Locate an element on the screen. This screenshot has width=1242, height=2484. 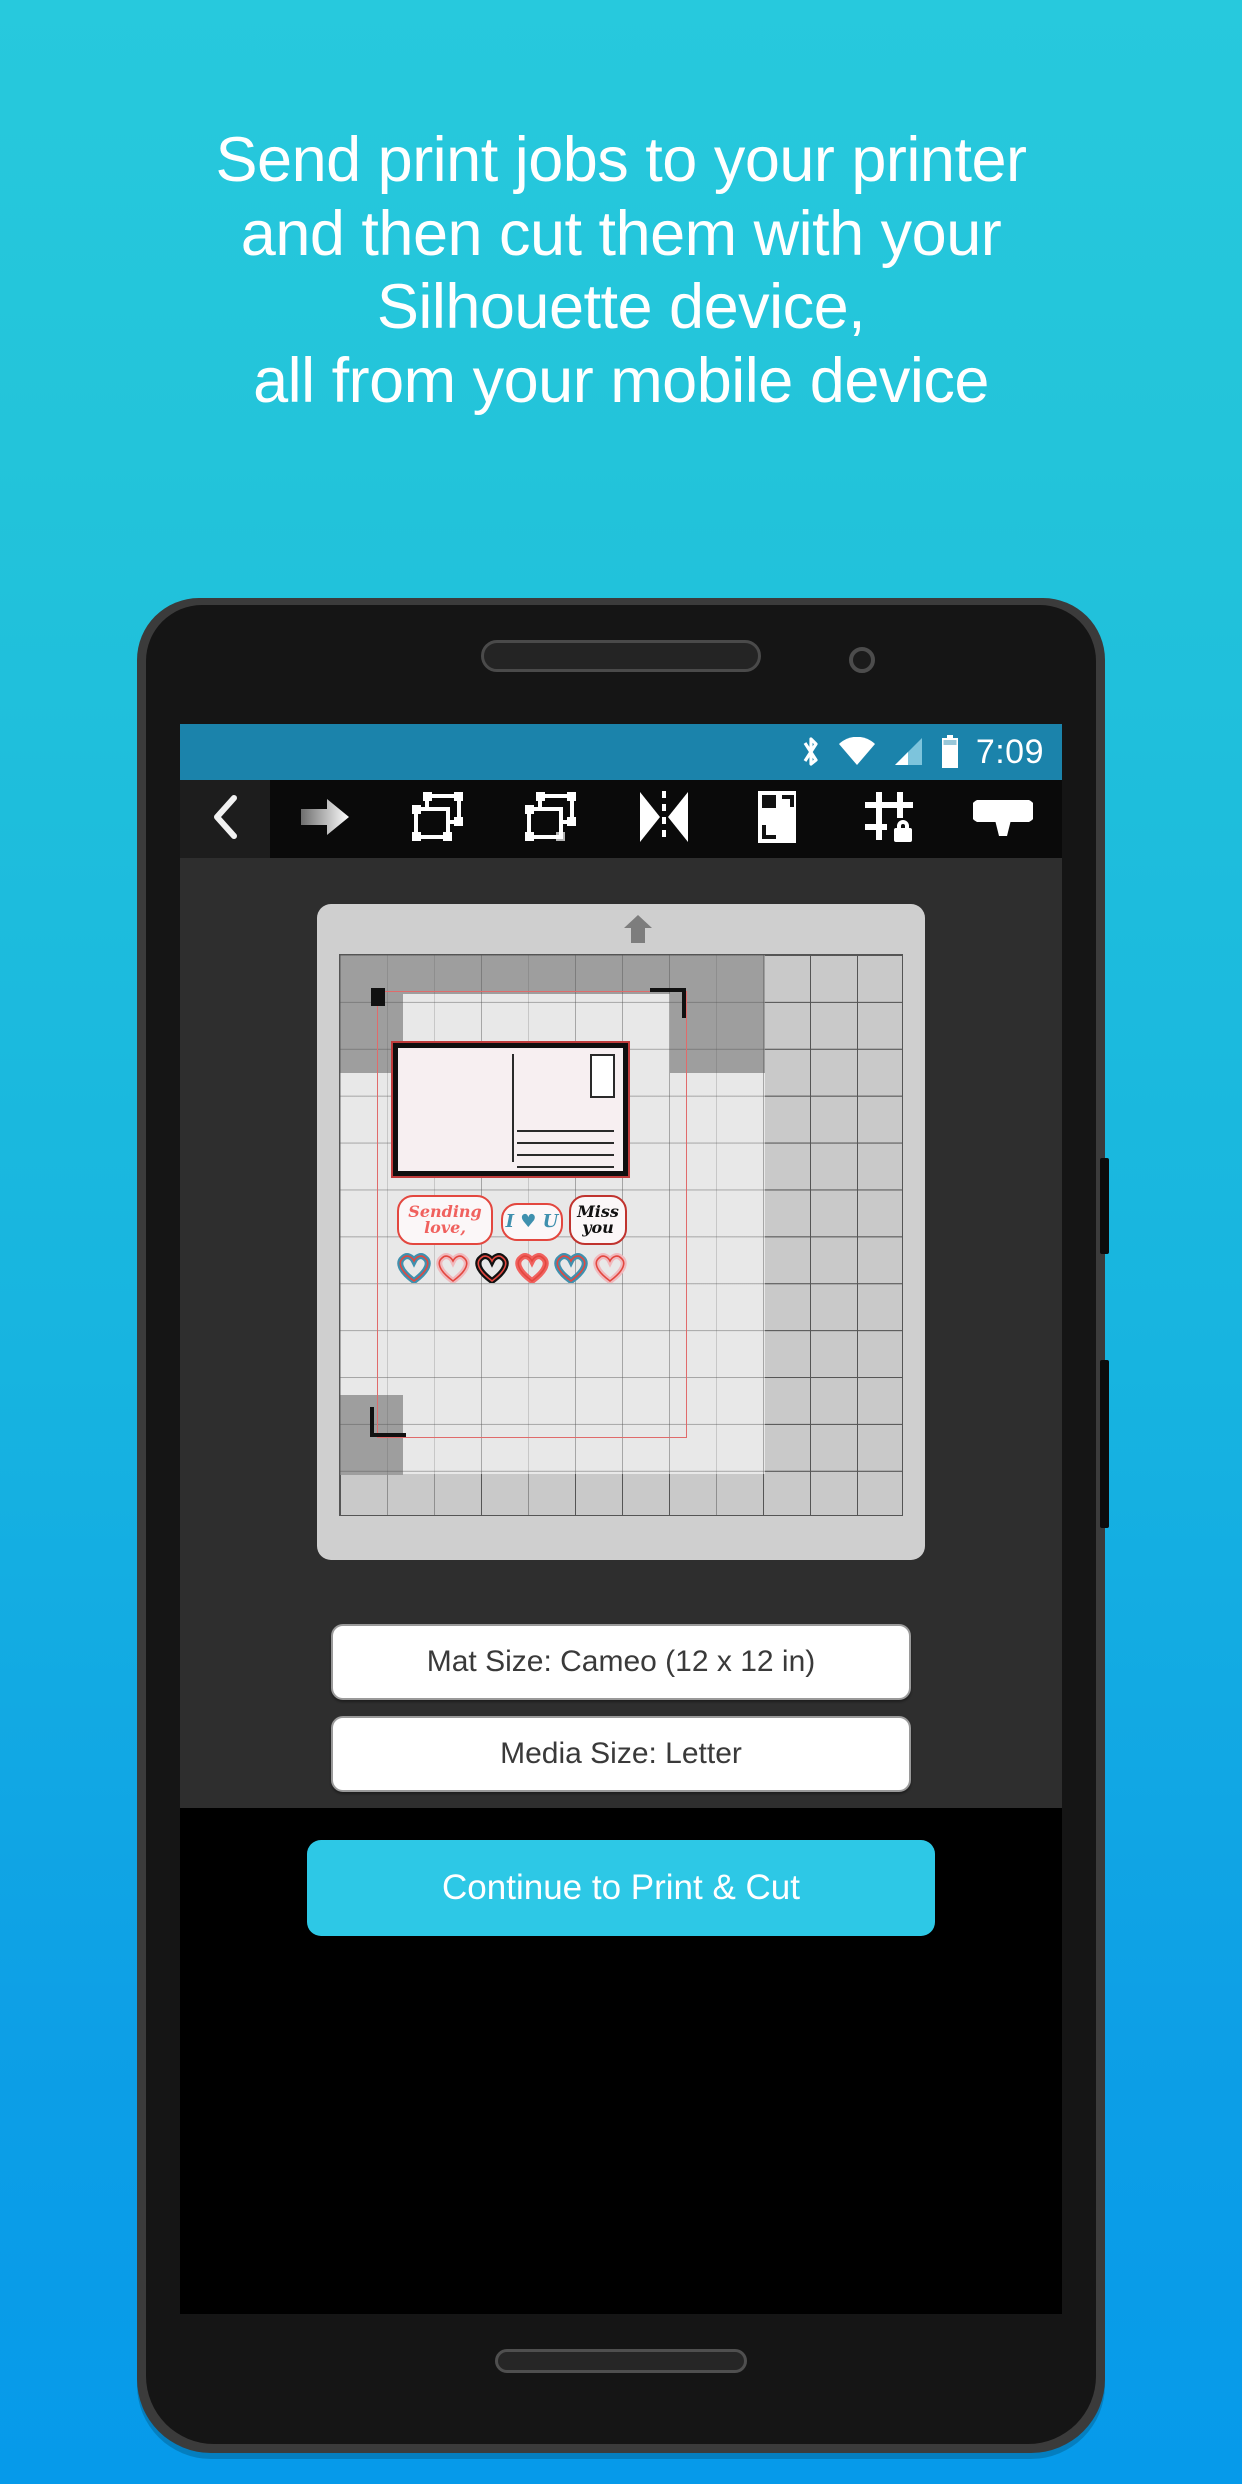
bring-to-front-icon is located at coordinates (438, 819).